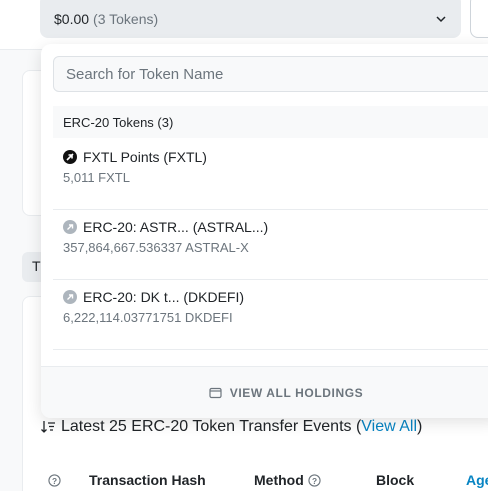 This screenshot has height=491, width=488. I want to click on table-header: ? Transaction Hash Method ? Block Age, so click(244, 481).